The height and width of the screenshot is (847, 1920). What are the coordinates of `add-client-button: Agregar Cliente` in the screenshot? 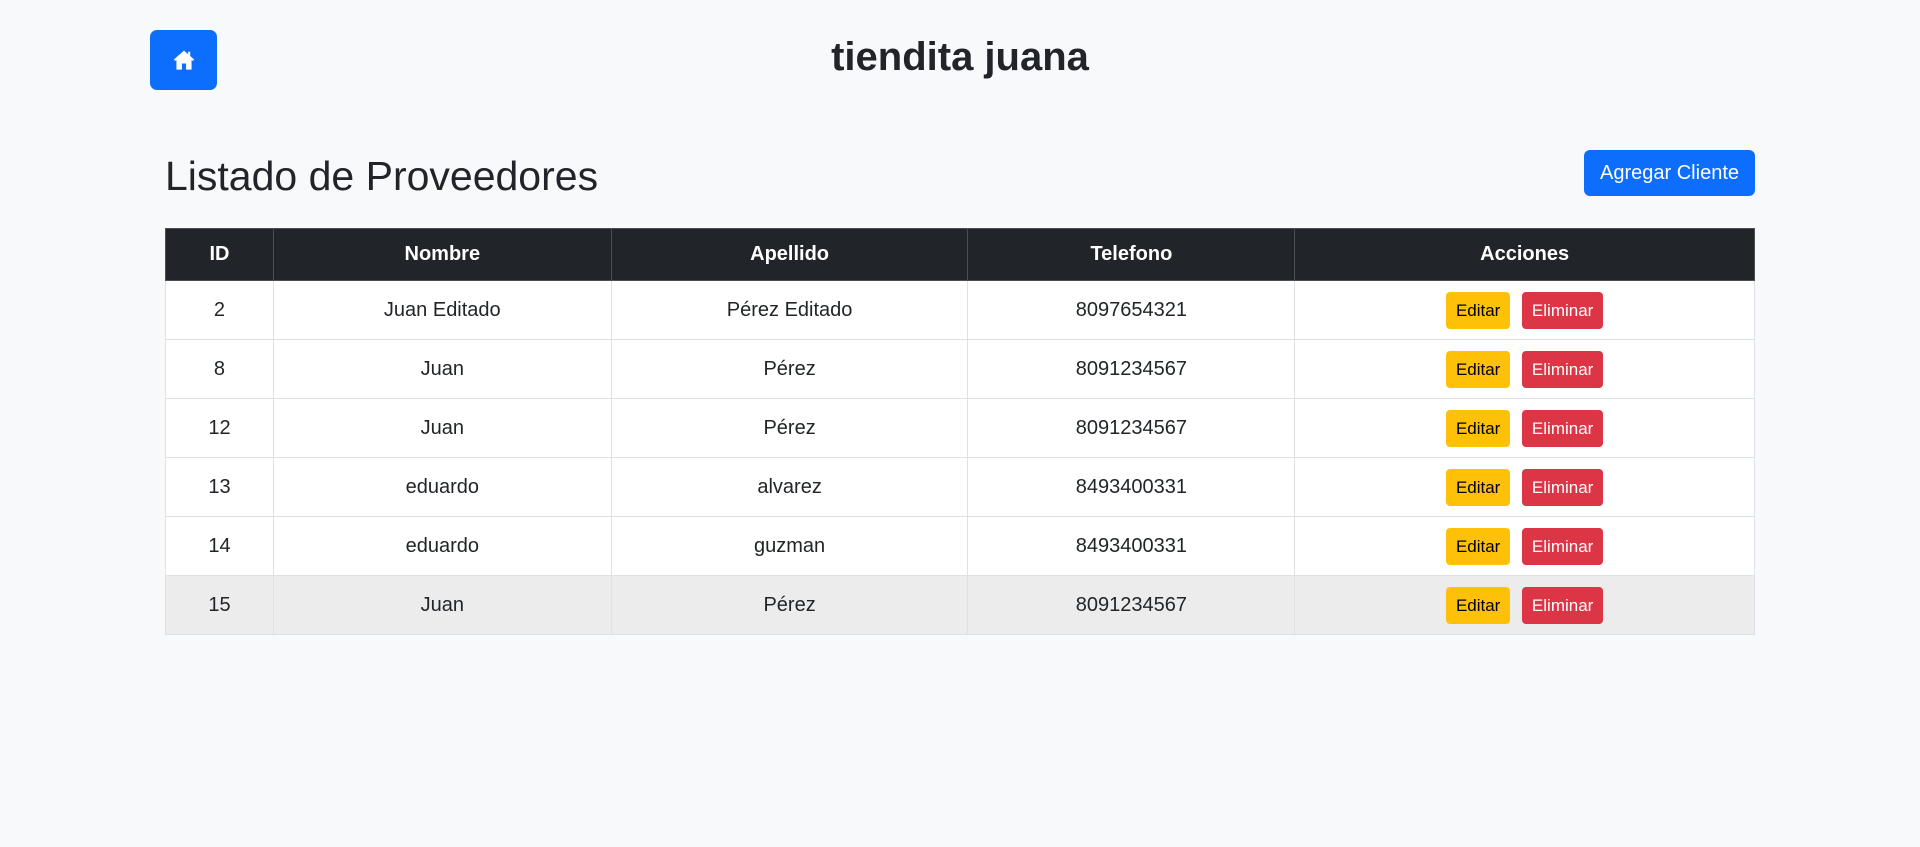 It's located at (1669, 173).